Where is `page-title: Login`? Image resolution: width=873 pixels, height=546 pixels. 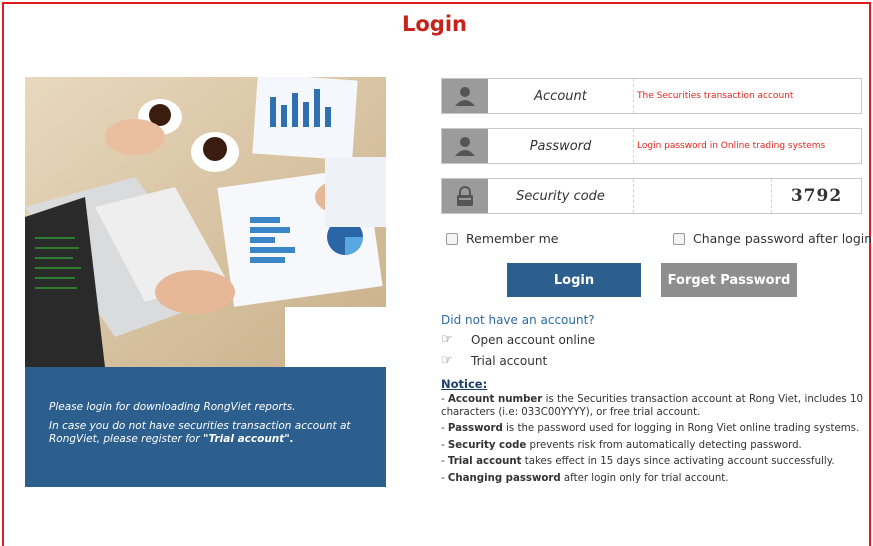
page-title: Login is located at coordinates (434, 24).